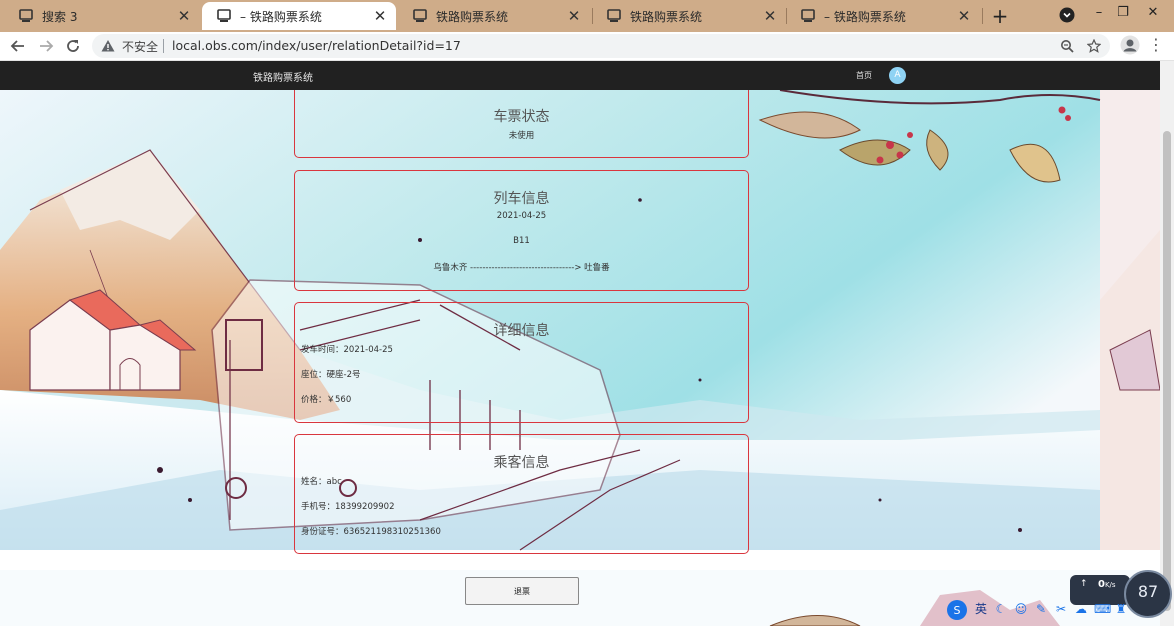  Describe the element at coordinates (521, 463) in the screenshot. I see `card-title: 乘客信息` at that location.